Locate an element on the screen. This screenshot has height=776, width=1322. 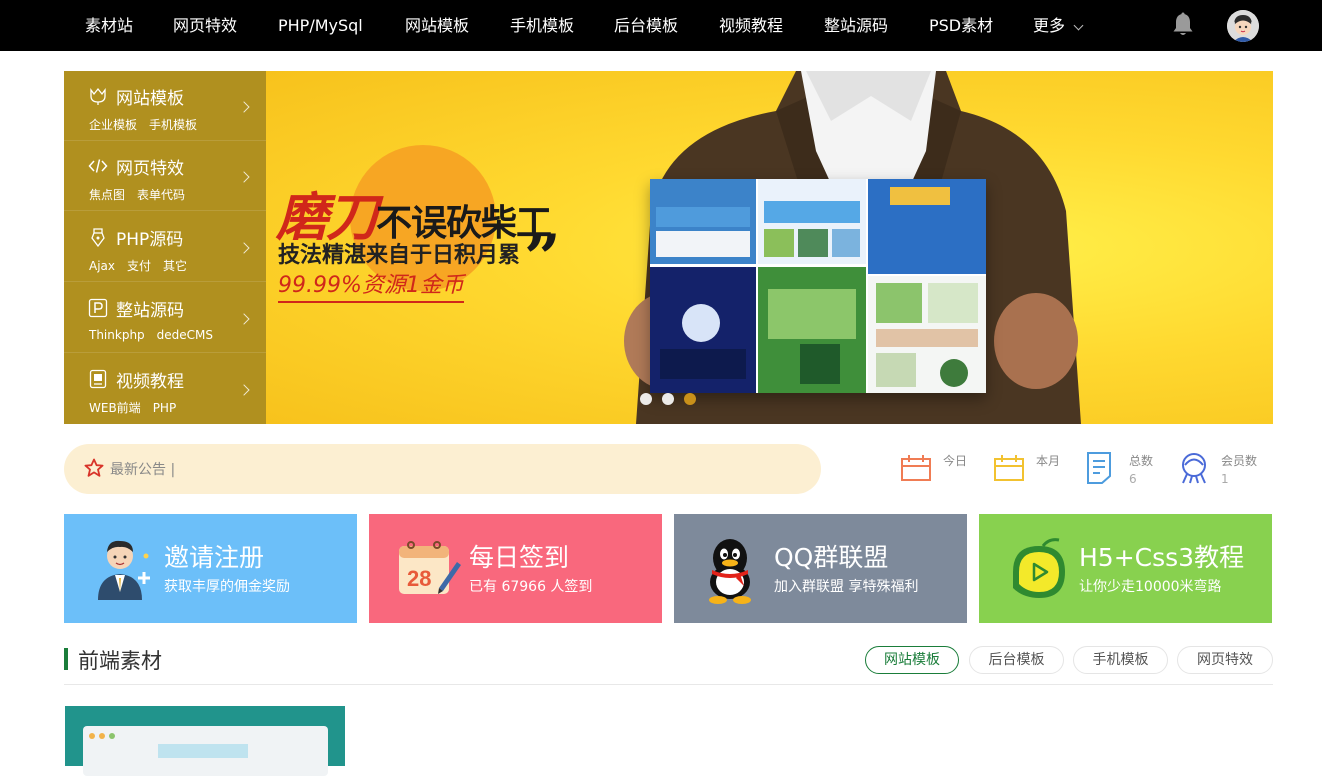
template-thumbnail is located at coordinates (205, 741).